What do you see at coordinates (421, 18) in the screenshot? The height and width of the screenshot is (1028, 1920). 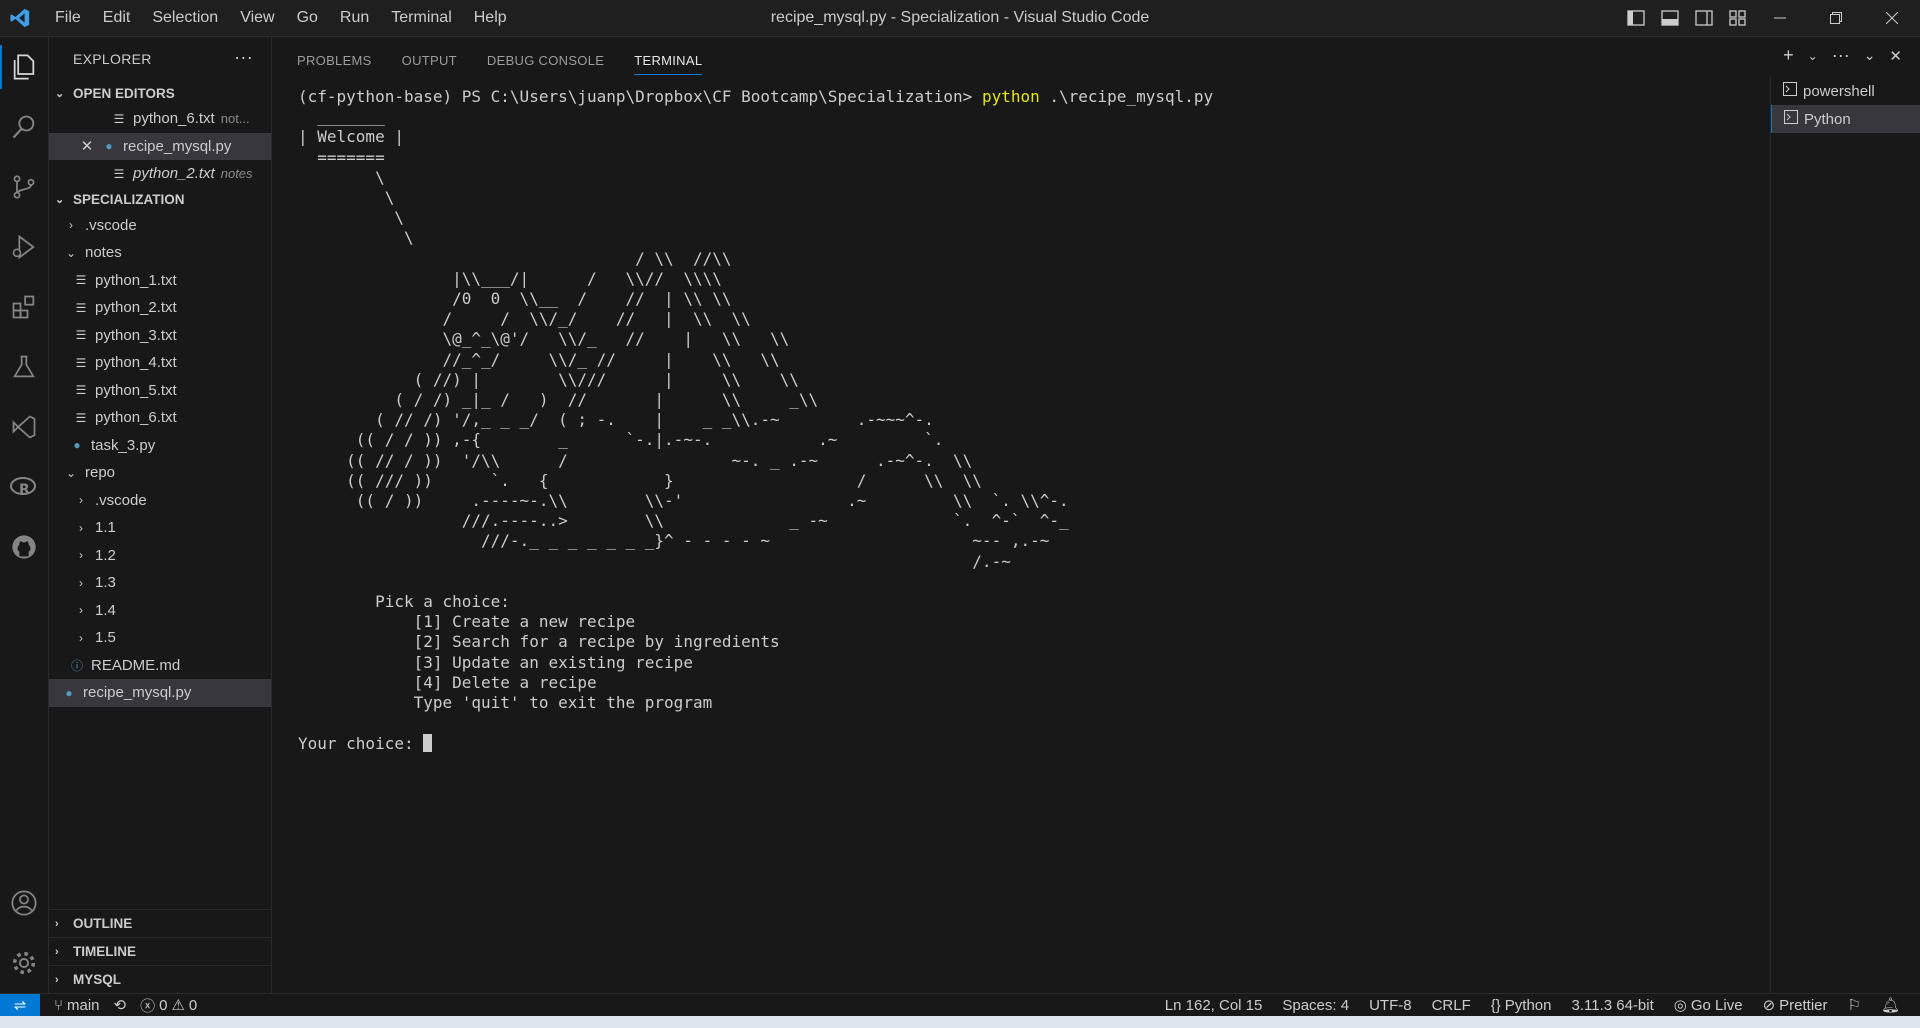 I see `menu-terminal: Terminal` at bounding box center [421, 18].